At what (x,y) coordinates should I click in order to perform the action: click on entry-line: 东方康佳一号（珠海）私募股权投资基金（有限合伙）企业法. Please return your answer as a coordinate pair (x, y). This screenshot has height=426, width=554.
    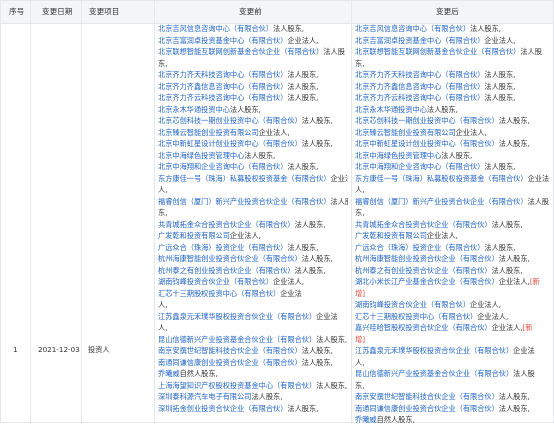
    Looking at the image, I should click on (253, 179).